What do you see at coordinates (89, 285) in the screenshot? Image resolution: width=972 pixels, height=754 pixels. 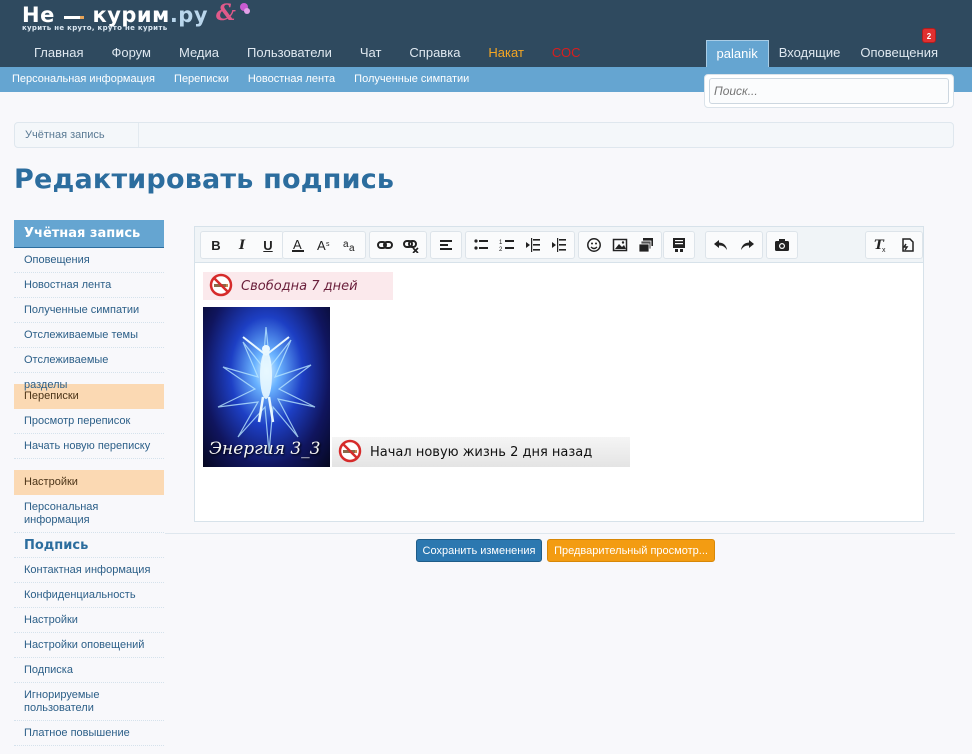 I see `sidebar-item-news-feed: Новостная лента` at bounding box center [89, 285].